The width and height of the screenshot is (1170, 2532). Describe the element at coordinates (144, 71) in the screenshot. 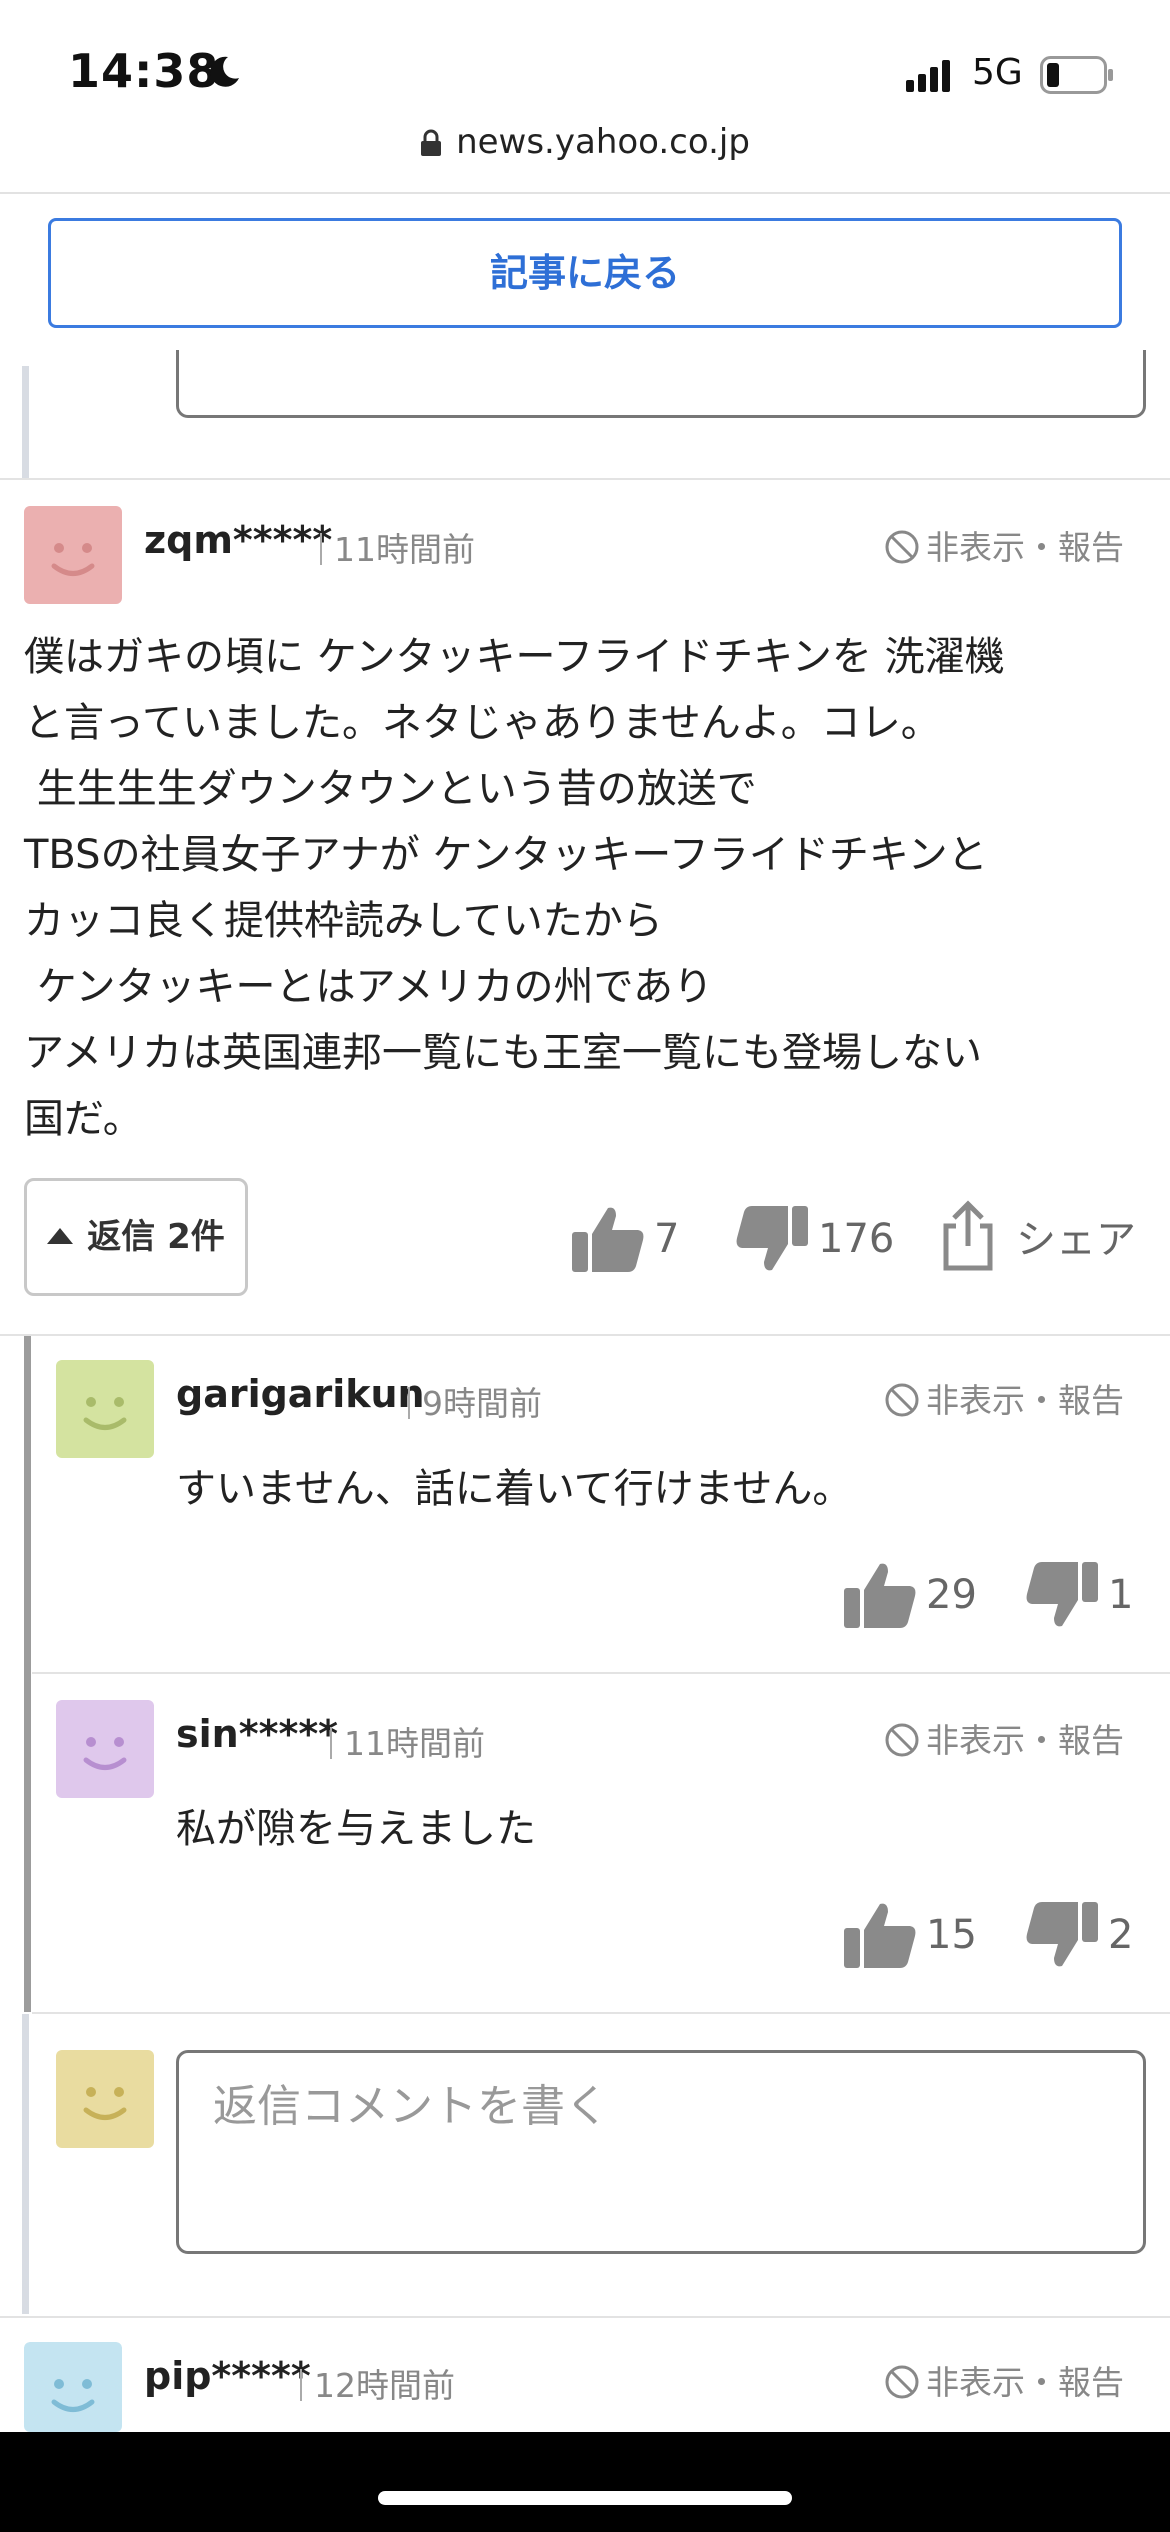

I see `status-time: 14:38` at that location.